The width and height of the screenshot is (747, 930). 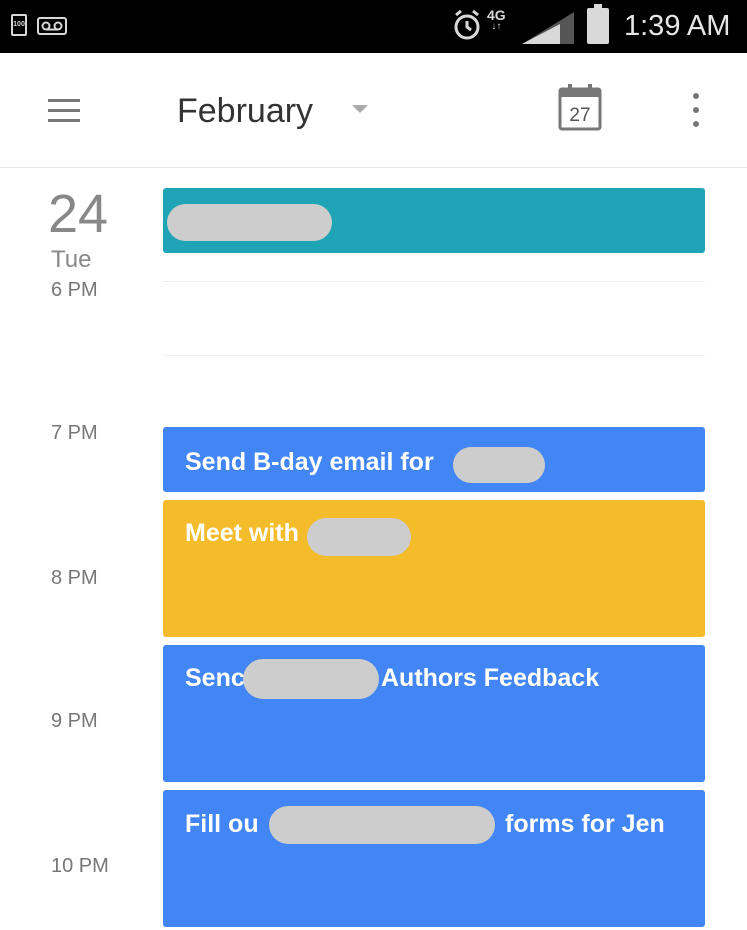 What do you see at coordinates (71, 259) in the screenshot?
I see `day-weekday: Tue` at bounding box center [71, 259].